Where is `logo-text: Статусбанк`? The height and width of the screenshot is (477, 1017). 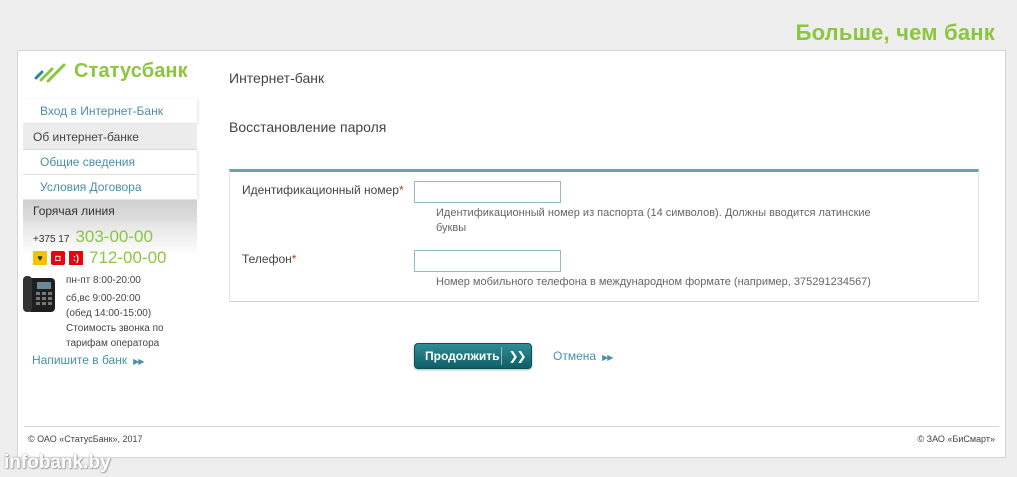
logo-text: Статусбанк is located at coordinates (131, 71).